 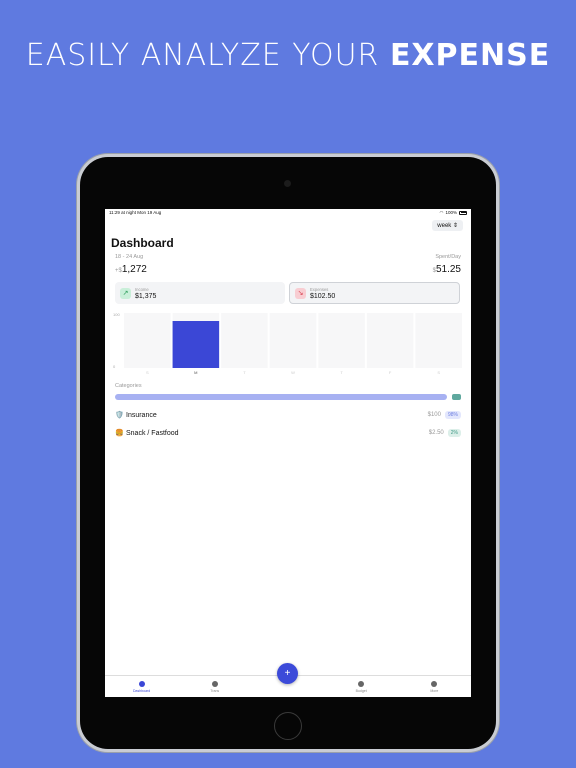 I want to click on spent-per-day-value: 51.25, so click(x=448, y=269).